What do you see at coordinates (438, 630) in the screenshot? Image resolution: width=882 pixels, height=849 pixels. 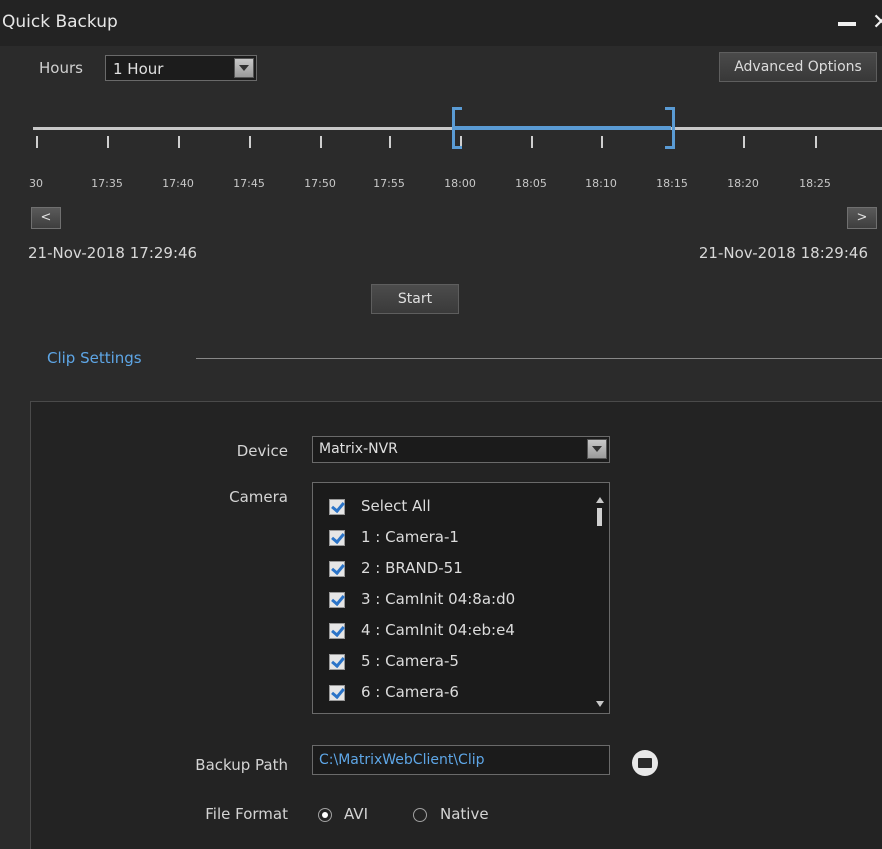 I see `camera-item-label: 4 : CamInit 04:eb:e4` at bounding box center [438, 630].